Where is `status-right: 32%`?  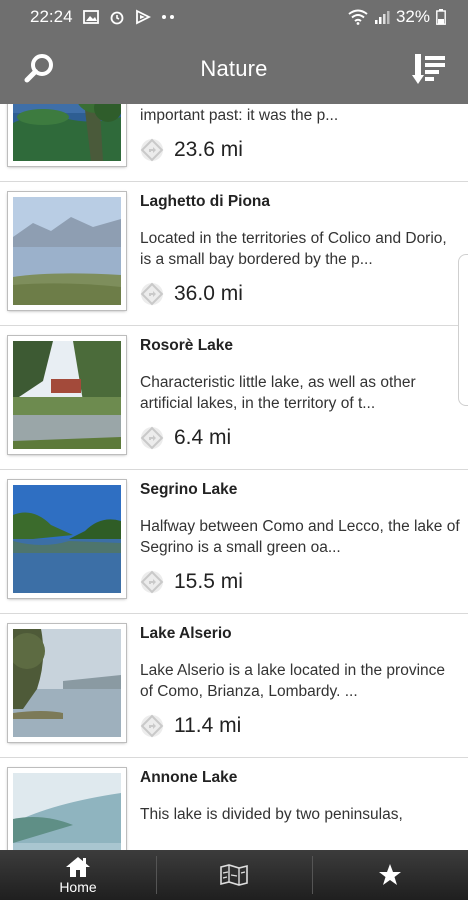
status-right: 32% is located at coordinates (397, 17).